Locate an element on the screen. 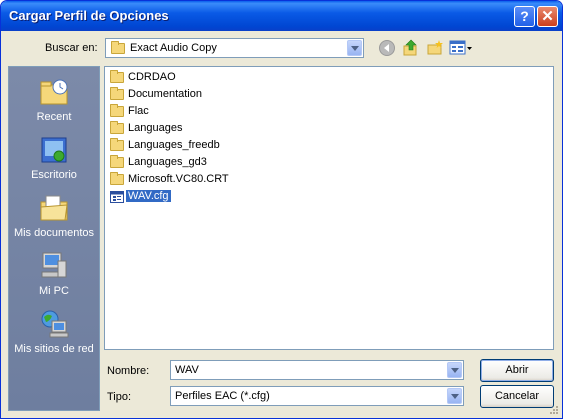  lookin-combo: Exact Audio Copy is located at coordinates (234, 48).